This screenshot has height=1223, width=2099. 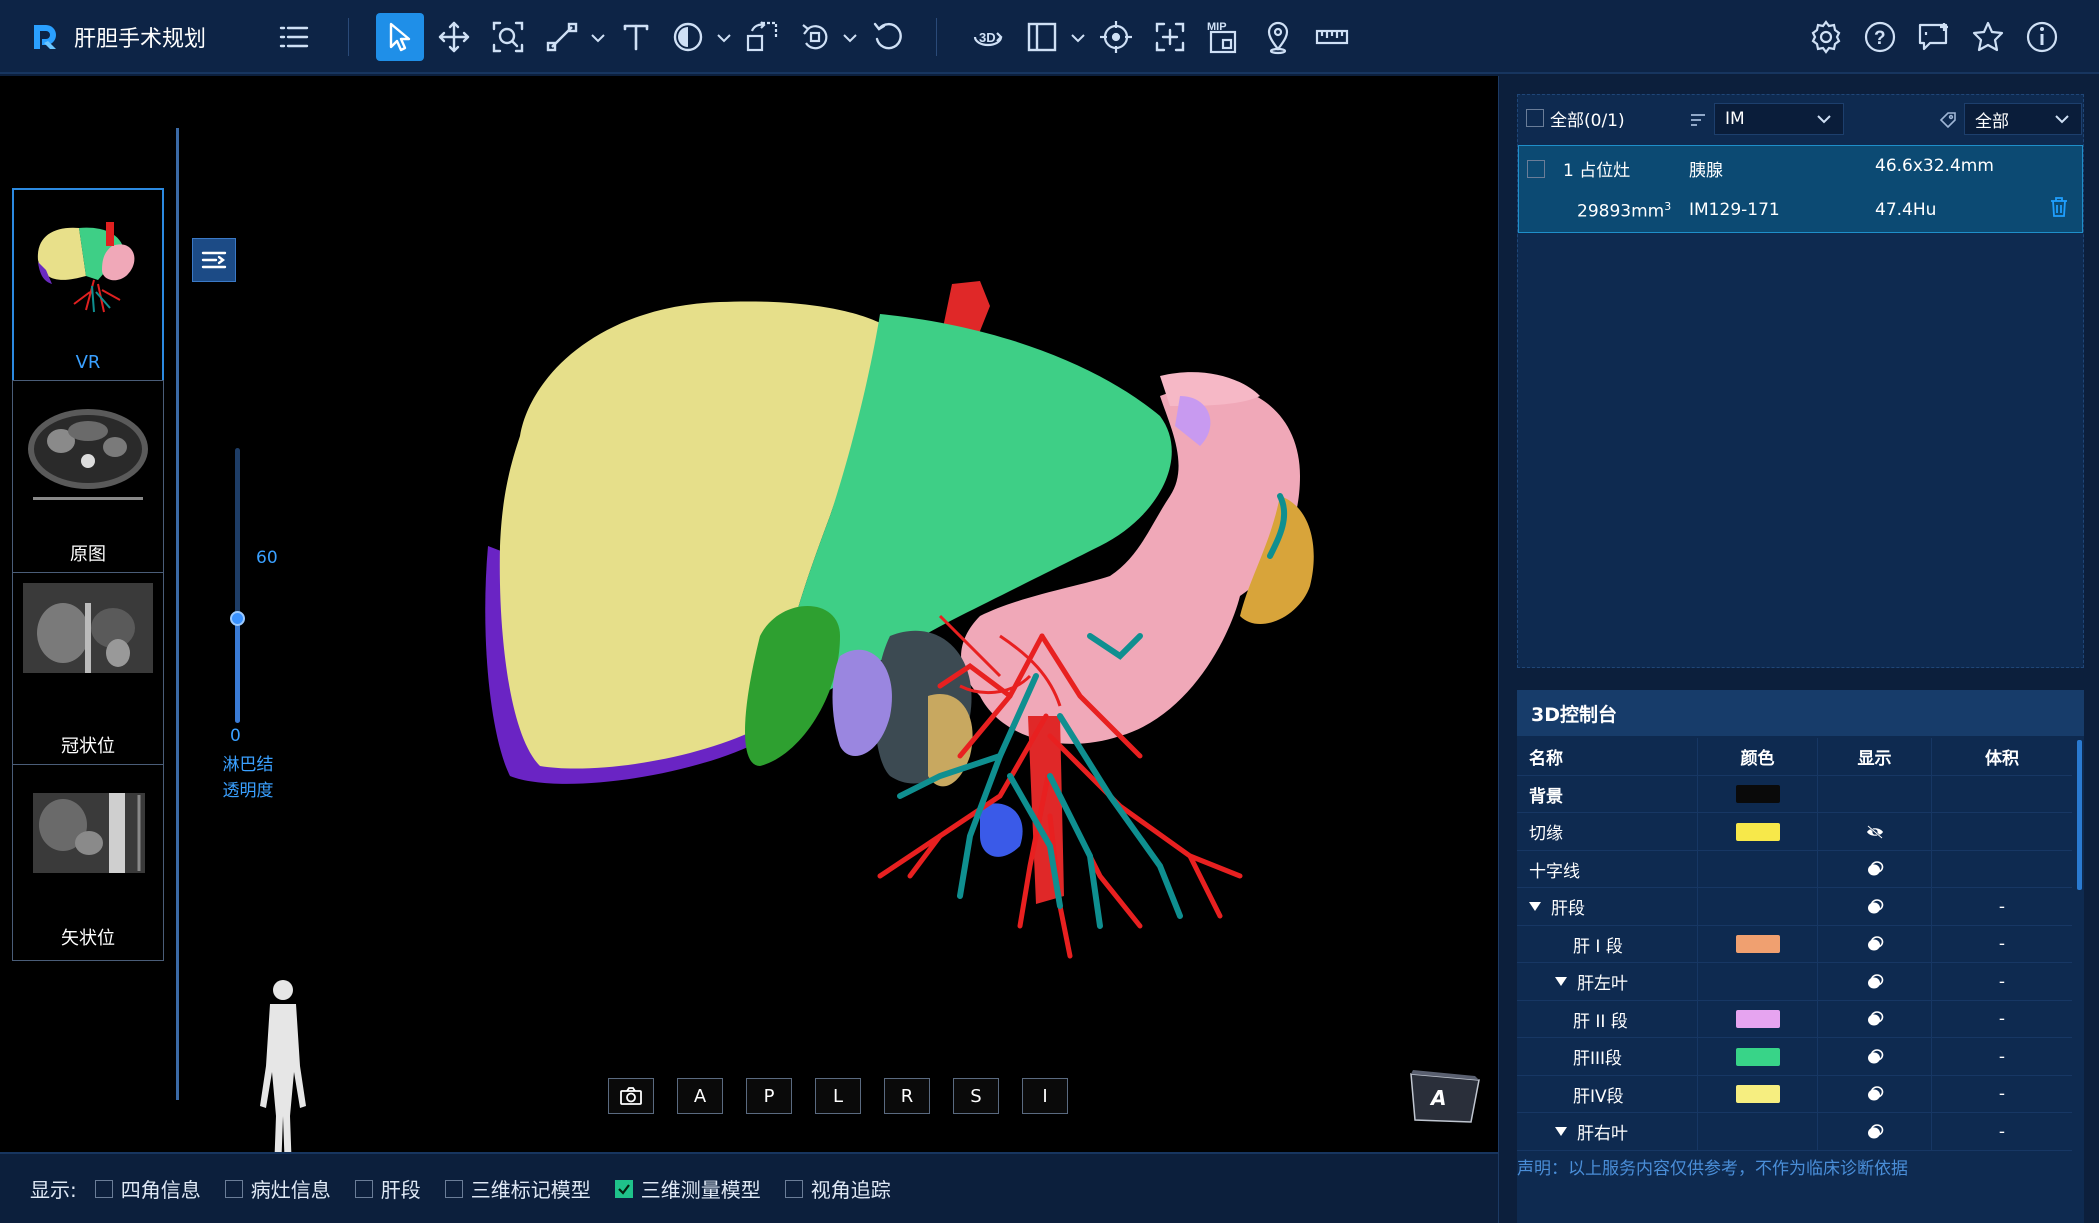 I want to click on option-corner-info: 四角信息, so click(x=147, y=1188).